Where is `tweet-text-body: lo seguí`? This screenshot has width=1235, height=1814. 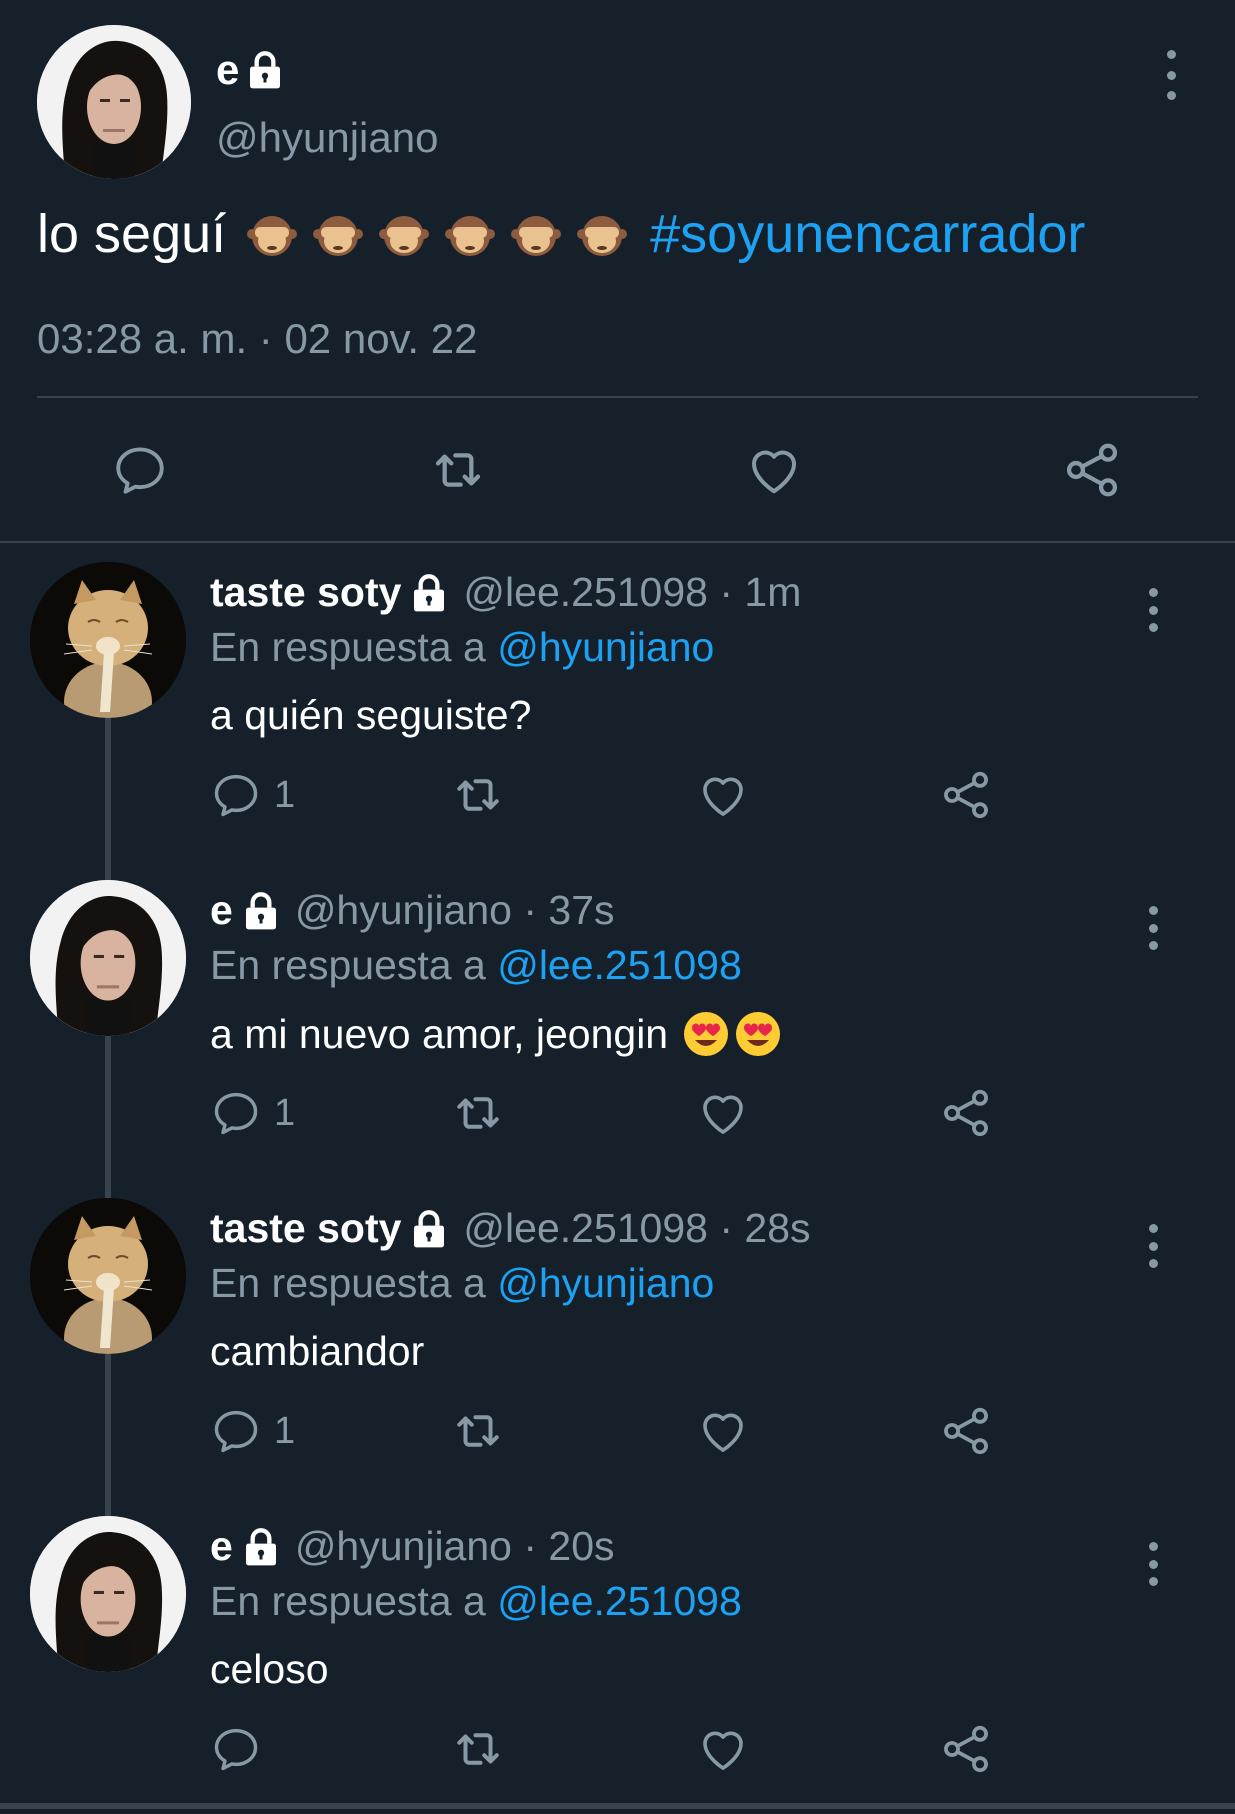 tweet-text-body: lo seguí is located at coordinates (132, 234).